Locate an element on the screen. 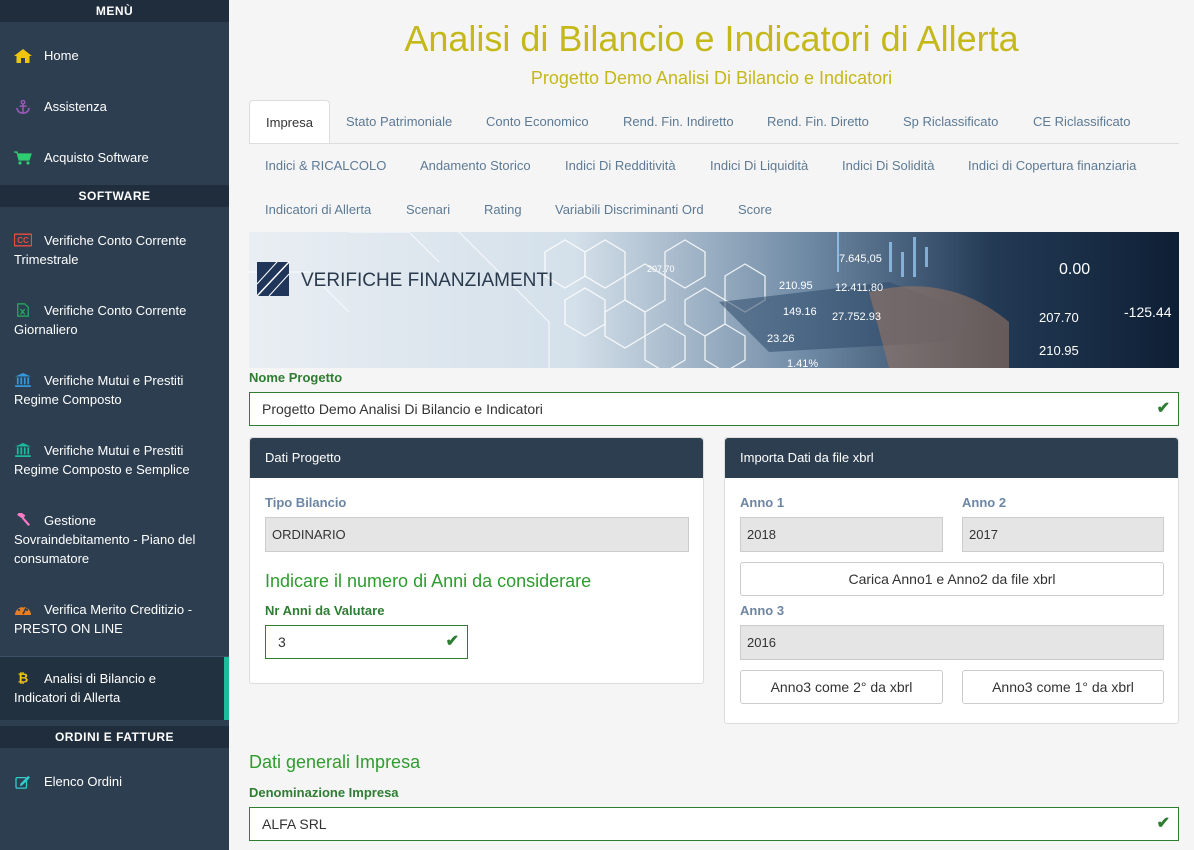 The width and height of the screenshot is (1194, 850). banner-number: 0.00 is located at coordinates (1074, 269).